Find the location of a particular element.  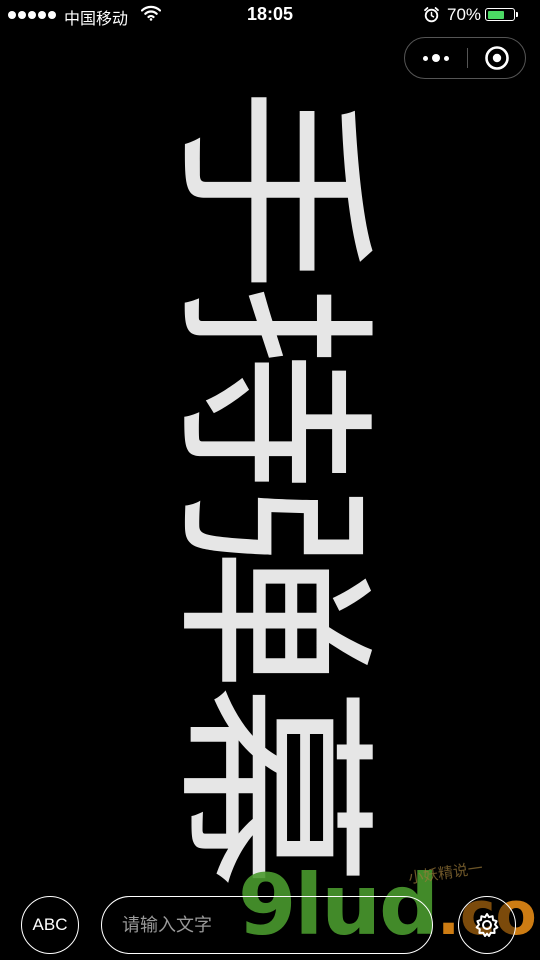

text-style-button: ABC is located at coordinates (50, 925).